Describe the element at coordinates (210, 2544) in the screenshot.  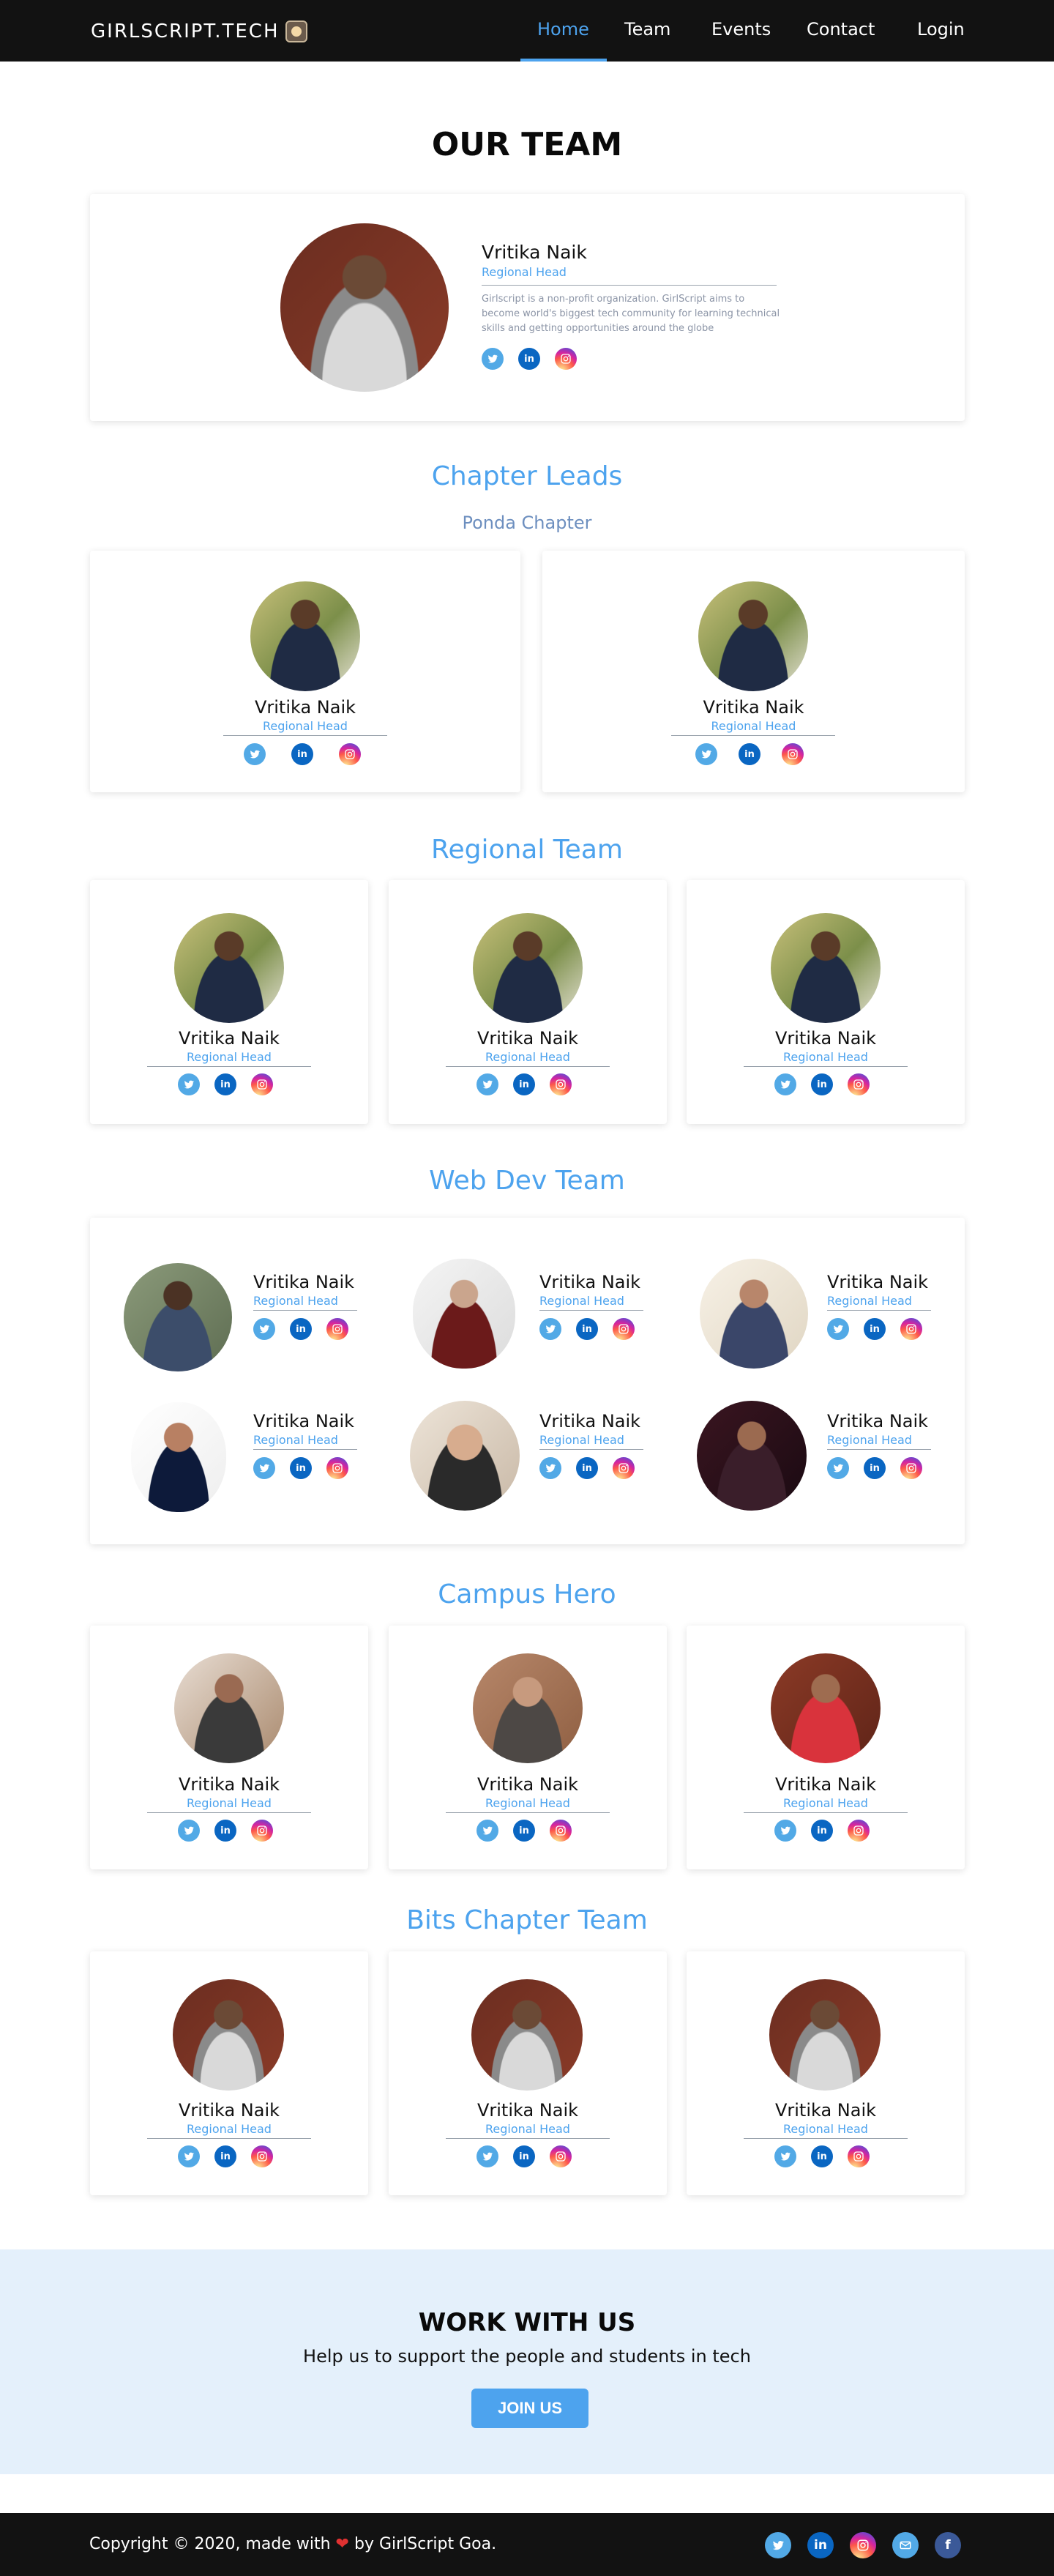
I see `copyright-prefix: Copyright © 2020, made with` at that location.